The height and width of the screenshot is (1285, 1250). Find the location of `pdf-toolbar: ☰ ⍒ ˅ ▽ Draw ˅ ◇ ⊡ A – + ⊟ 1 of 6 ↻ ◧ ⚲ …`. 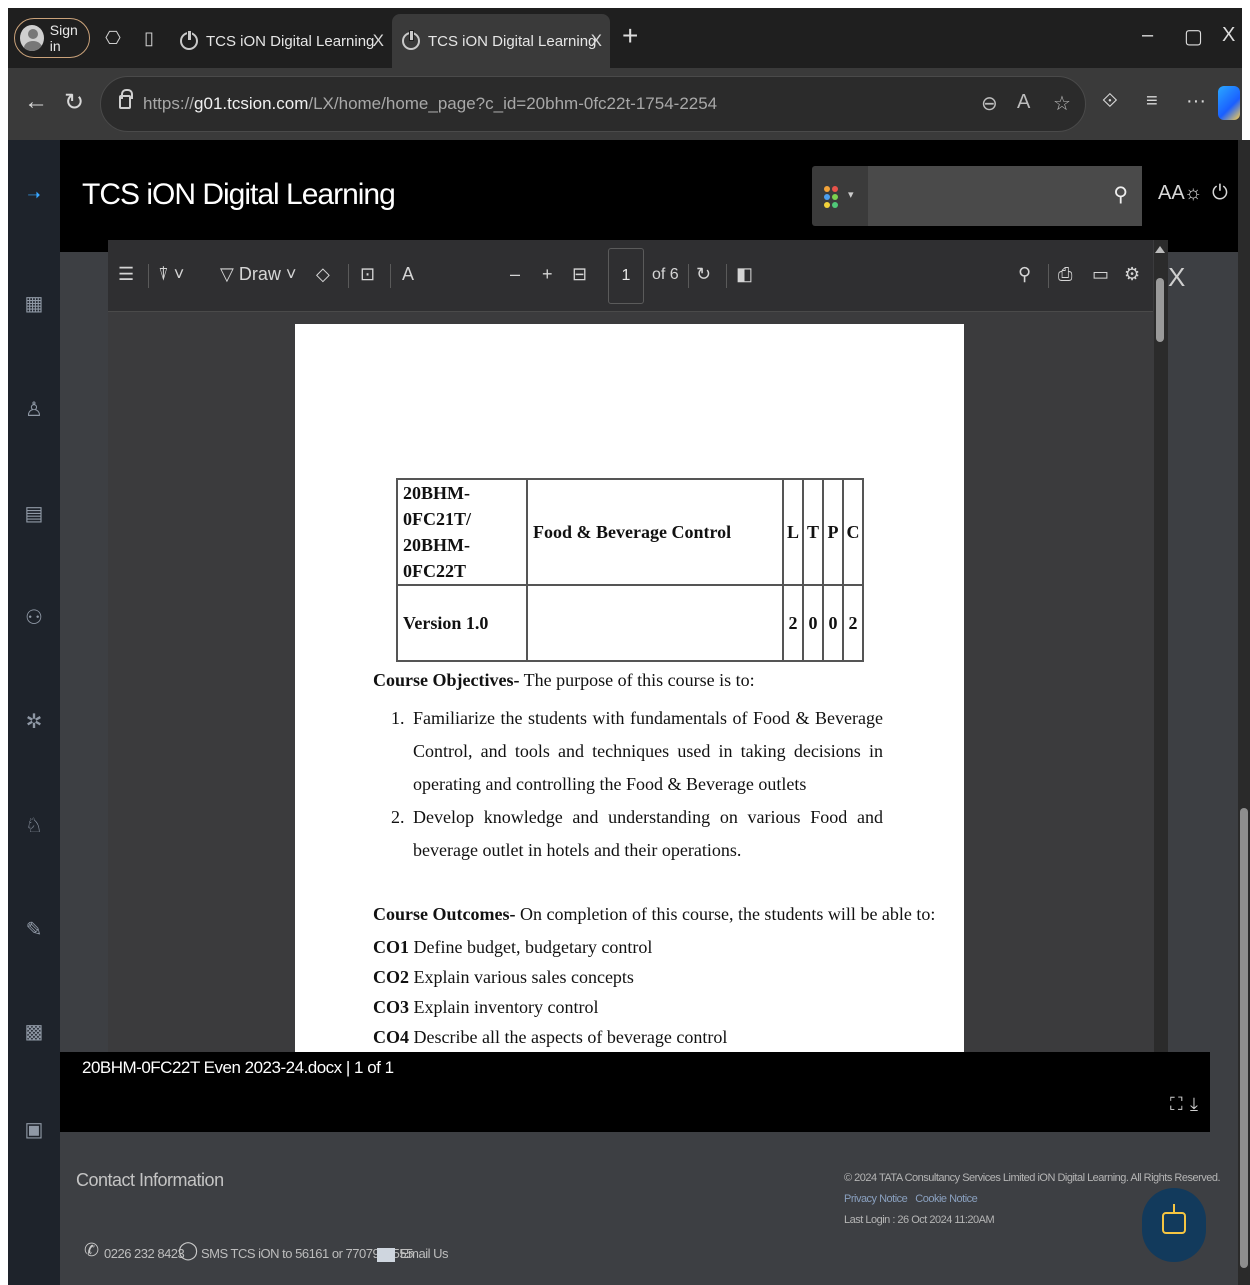

pdf-toolbar: ☰ ⍒ ˅ ▽ Draw ˅ ◇ ⊡ A – + ⊟ 1 of 6 ↻ ◧ ⚲ … is located at coordinates (630, 276).